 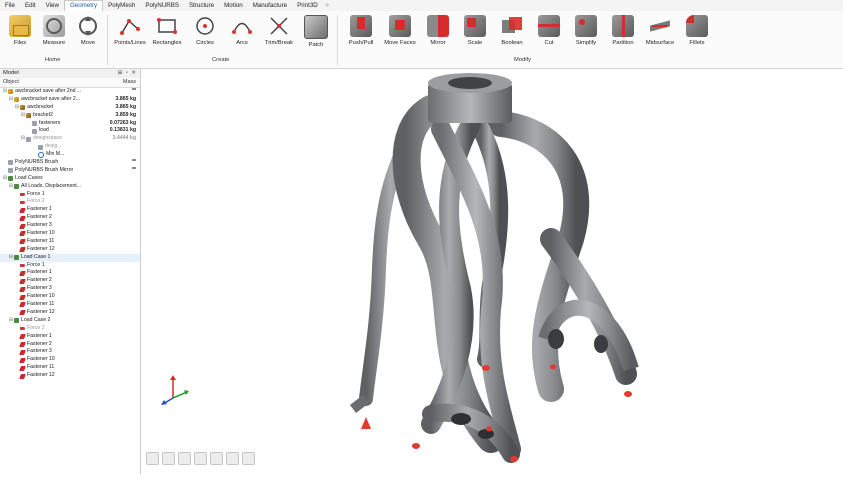 I want to click on move-faces-icon, so click(x=400, y=26).